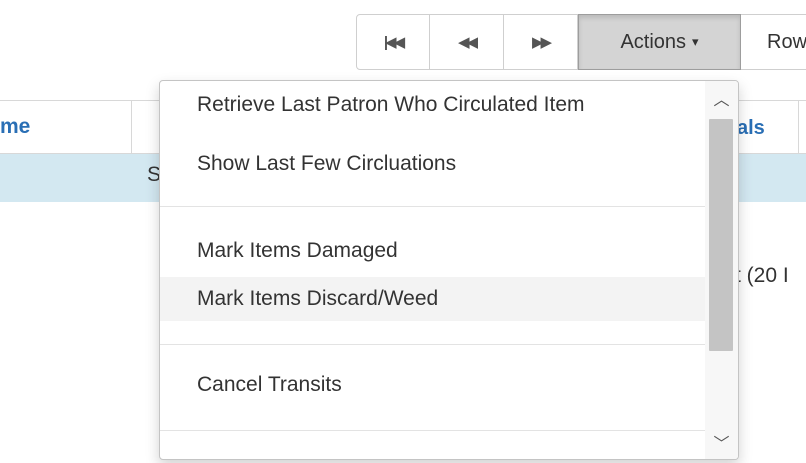  Describe the element at coordinates (433, 385) in the screenshot. I see `menu-item-cancel-transits: Cancel Transits` at that location.